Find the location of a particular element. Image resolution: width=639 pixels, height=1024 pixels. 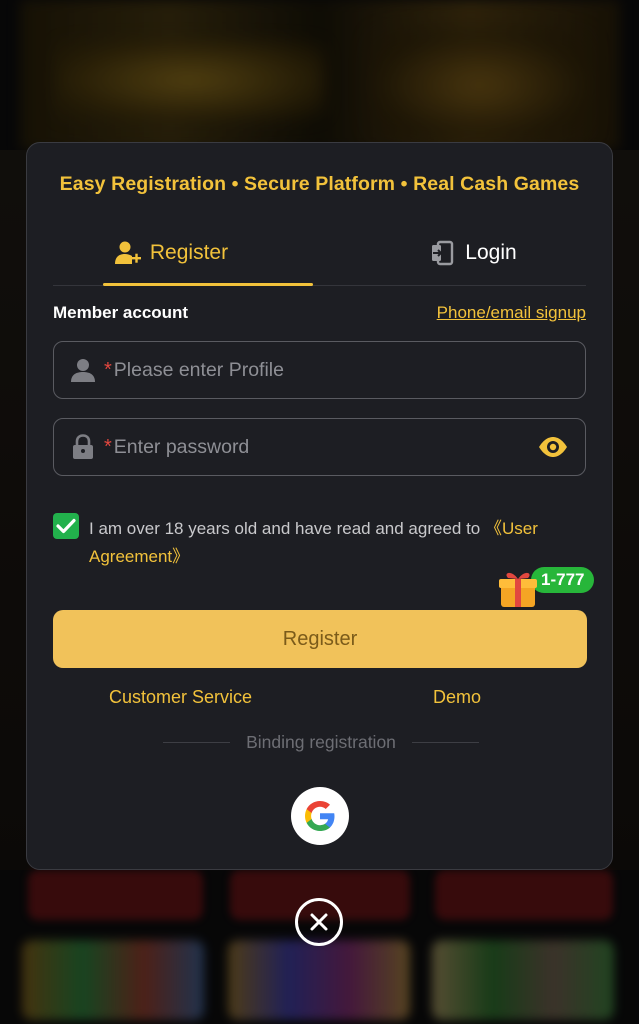

promo-count: 1-777 is located at coordinates (563, 580).